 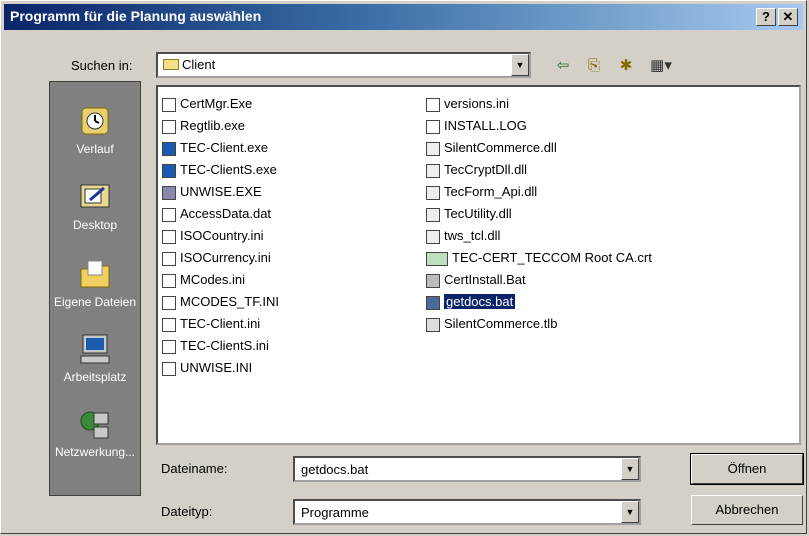 I want to click on open-button: Öffnen, so click(x=747, y=469).